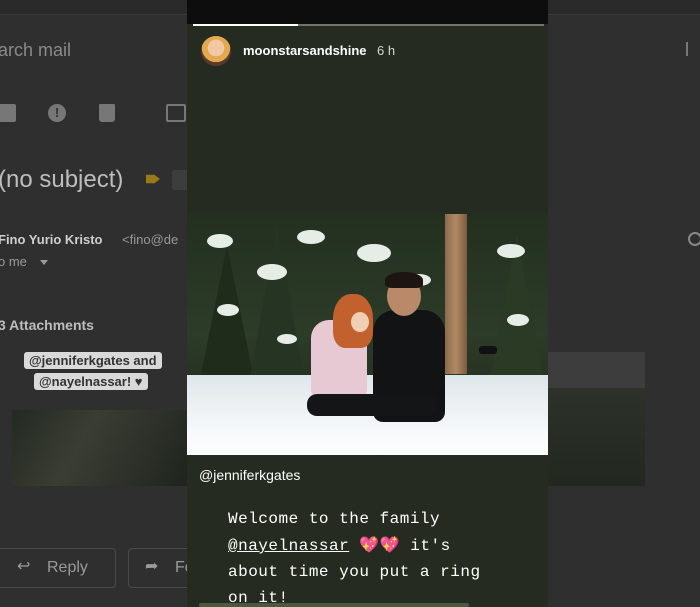 The image size is (700, 607). I want to click on story-username: moonstarsandshine, so click(305, 50).